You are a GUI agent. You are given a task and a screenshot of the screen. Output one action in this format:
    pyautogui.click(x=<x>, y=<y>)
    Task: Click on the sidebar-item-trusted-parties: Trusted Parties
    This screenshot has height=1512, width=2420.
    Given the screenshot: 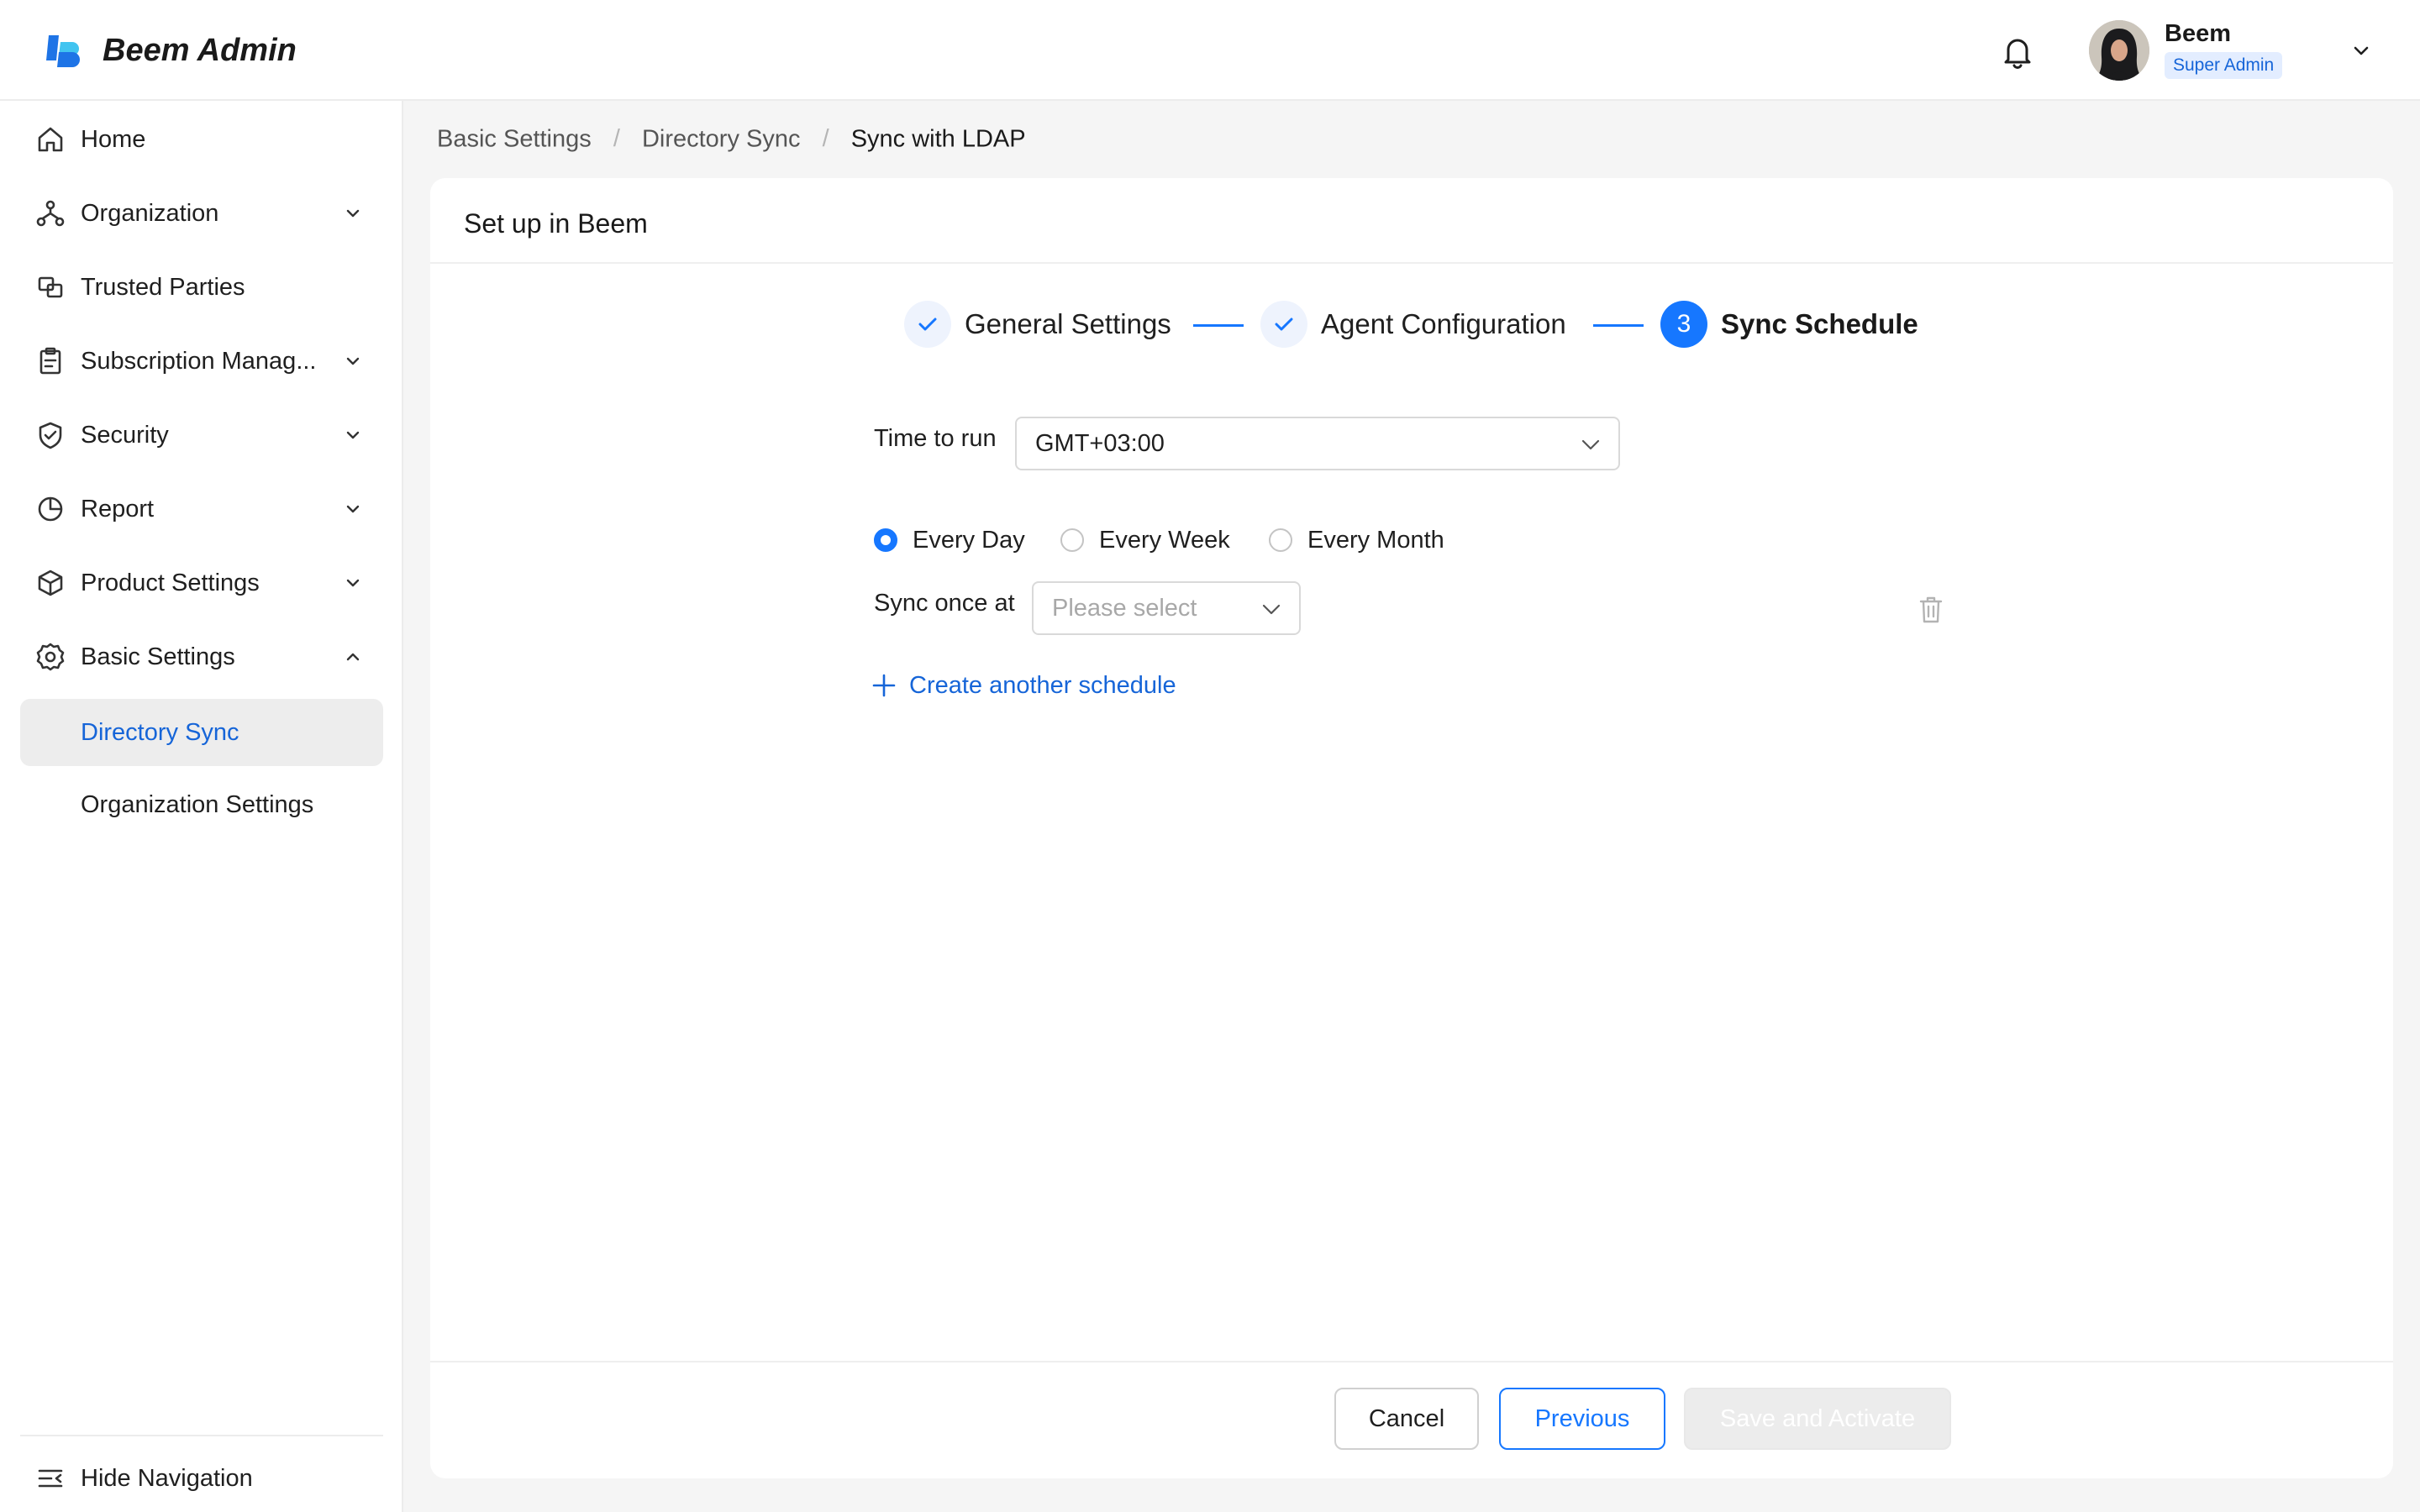 What is the action you would take?
    pyautogui.click(x=202, y=287)
    